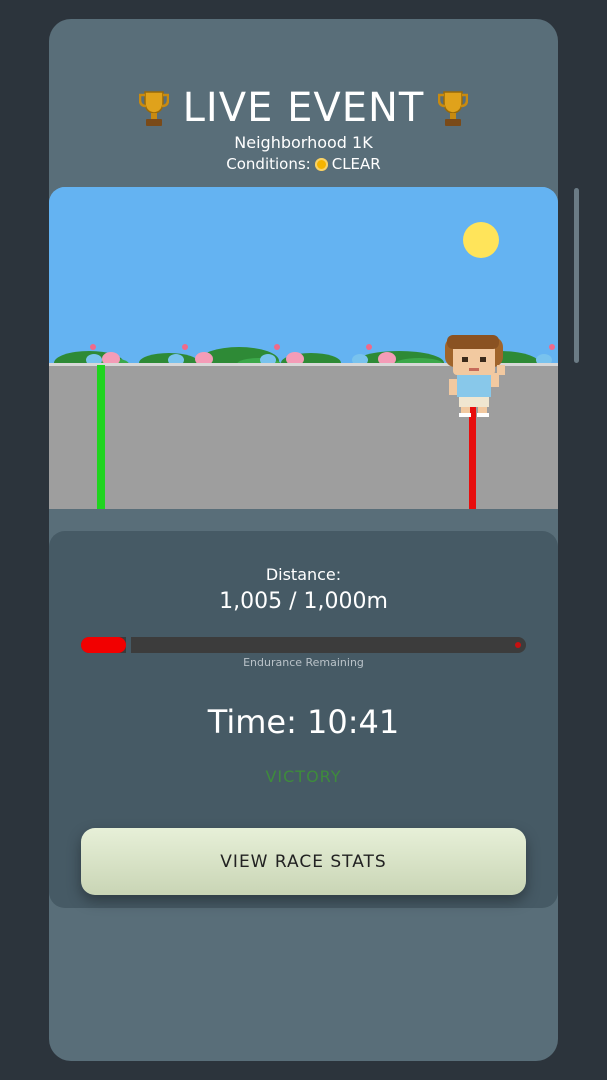 Image resolution: width=607 pixels, height=1080 pixels. I want to click on title-text: LIVE EVENT, so click(303, 108).